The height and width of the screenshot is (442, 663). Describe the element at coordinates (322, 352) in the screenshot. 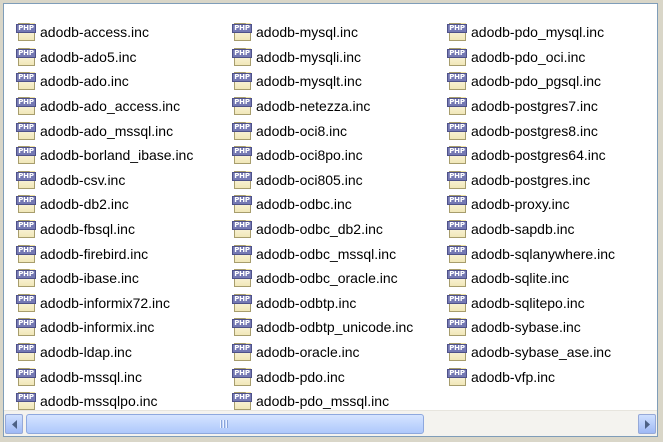

I see `file-item: PHP adodb-oracle.inc` at that location.